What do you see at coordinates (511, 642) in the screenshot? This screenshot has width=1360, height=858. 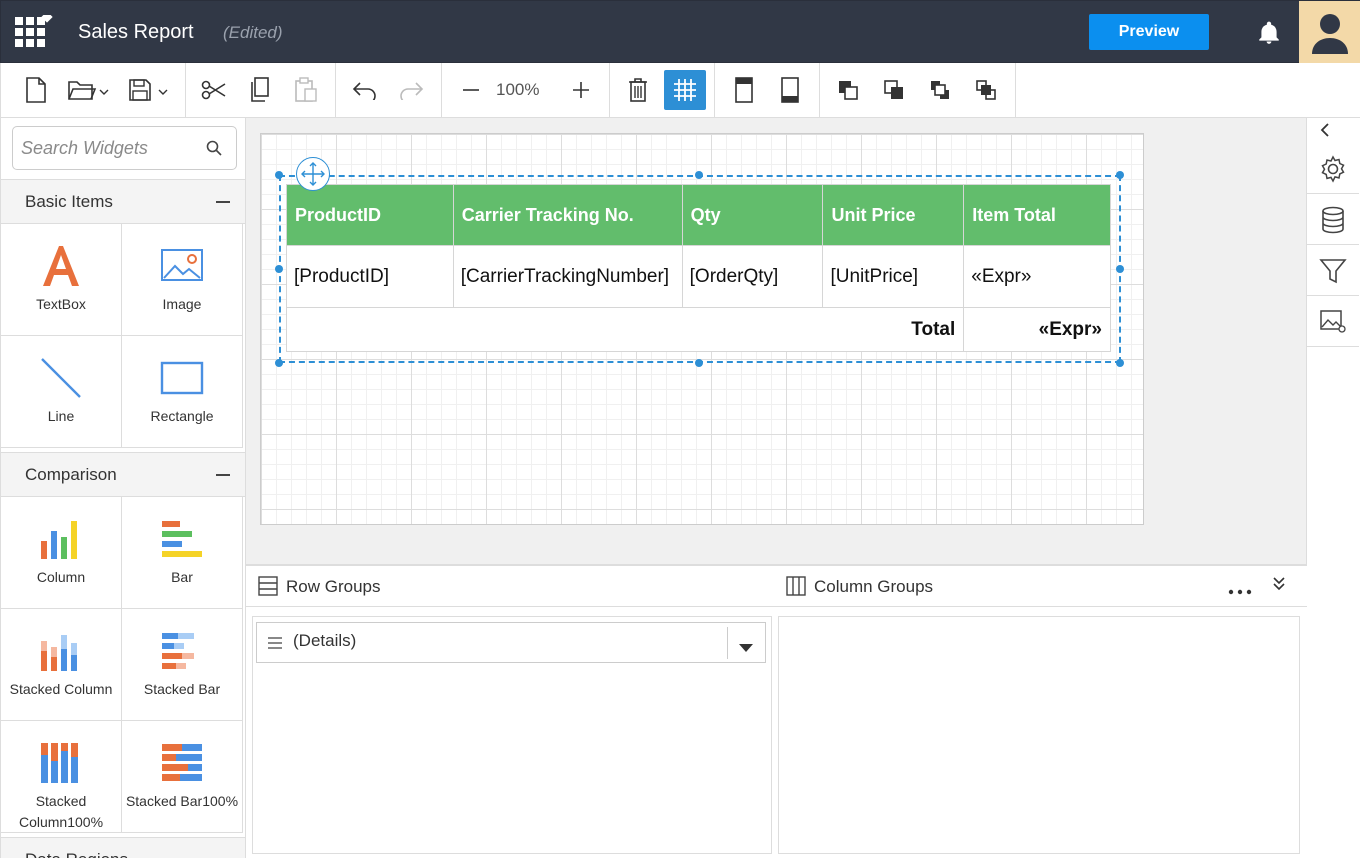 I see `details-group-row: (Details)` at bounding box center [511, 642].